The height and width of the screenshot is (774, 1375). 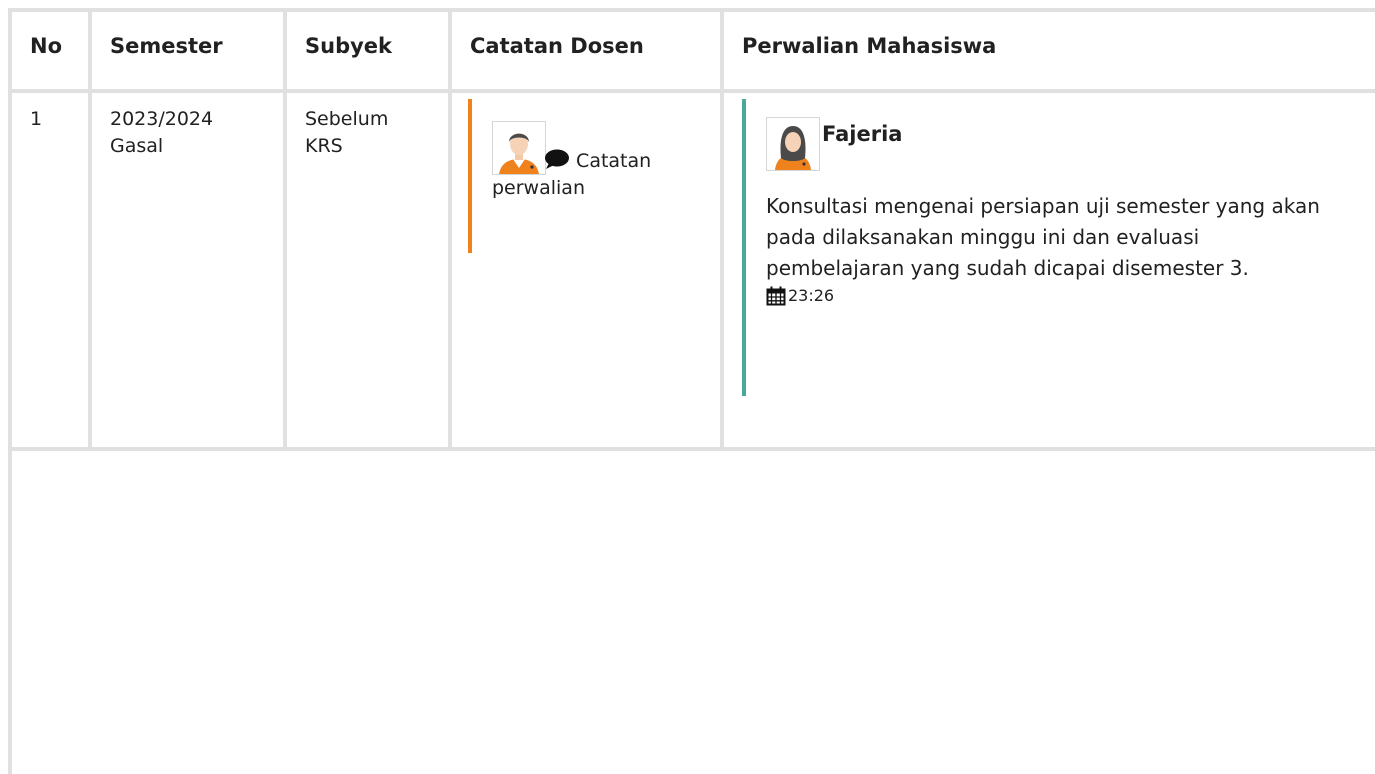 What do you see at coordinates (324, 146) in the screenshot?
I see `subyek-line2: KRS` at bounding box center [324, 146].